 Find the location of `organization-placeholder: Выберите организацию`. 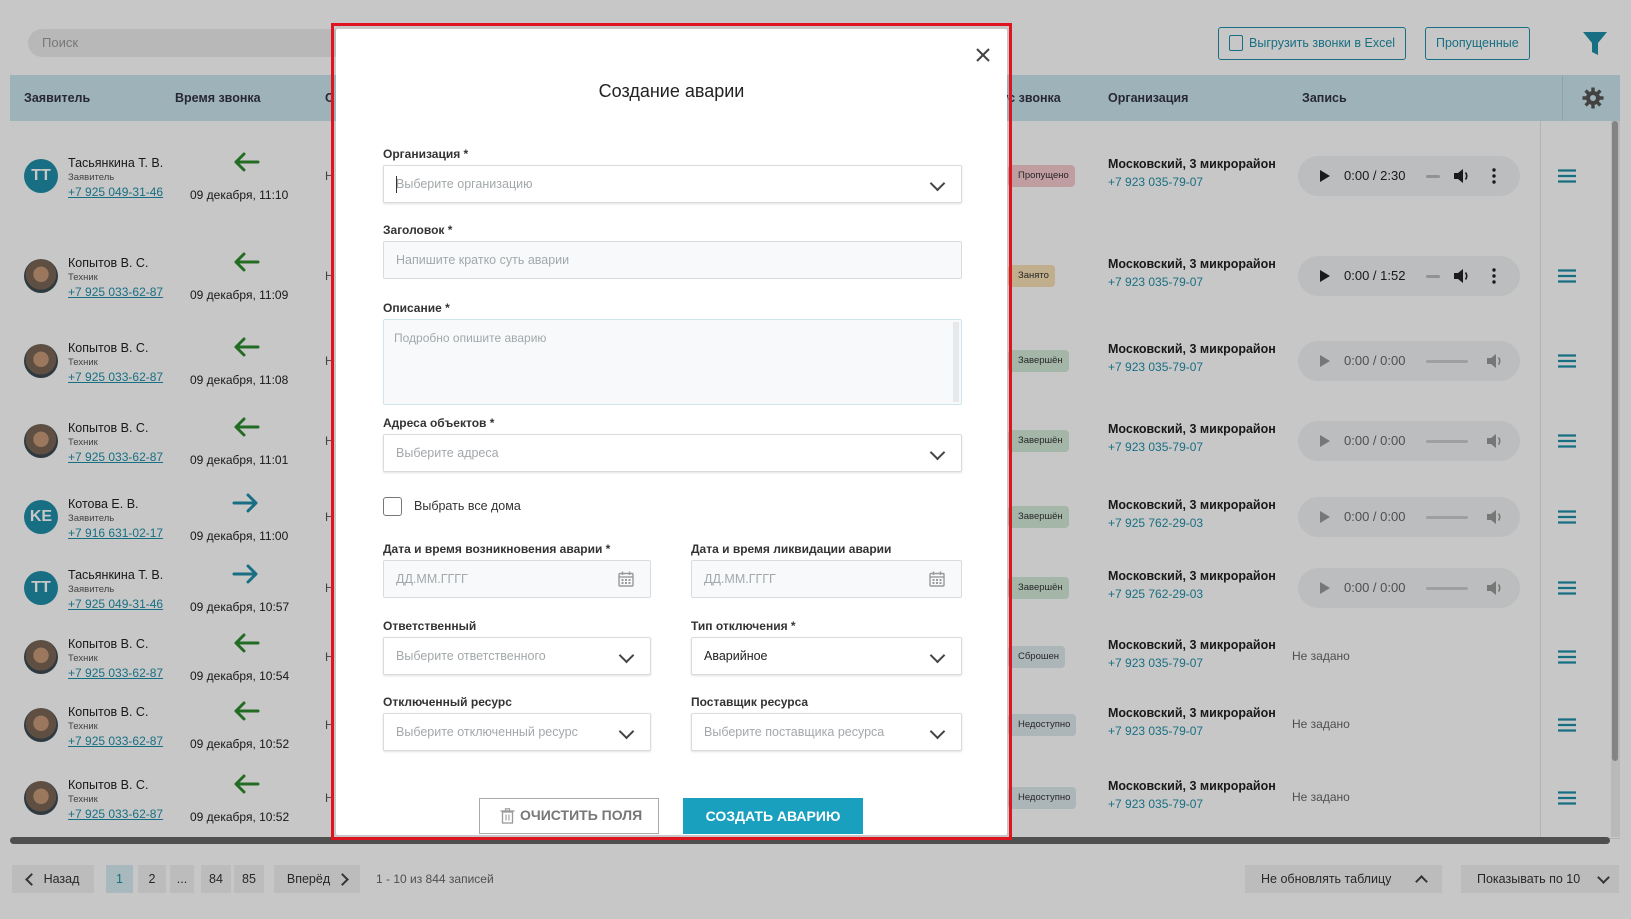

organization-placeholder: Выберите организацию is located at coordinates (464, 184).